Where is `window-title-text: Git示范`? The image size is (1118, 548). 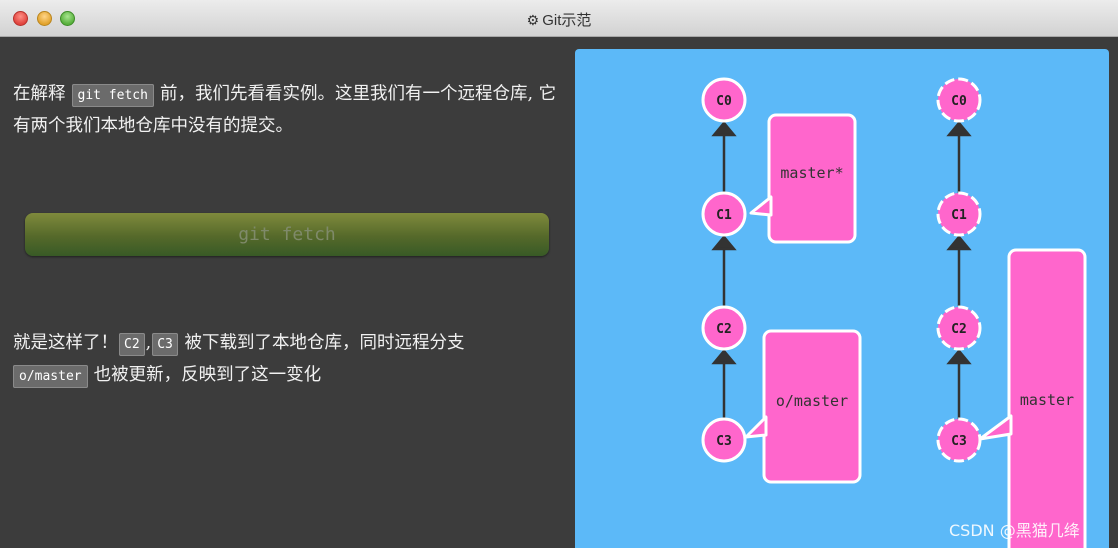 window-title-text: Git示范 is located at coordinates (567, 20).